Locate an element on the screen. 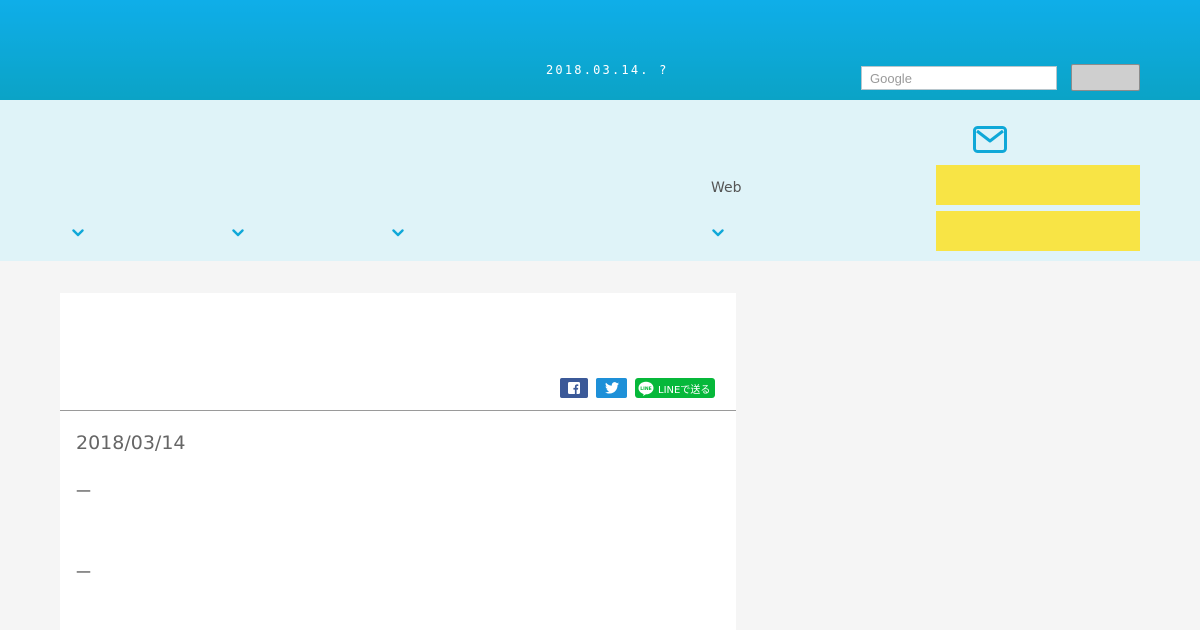  facebook-icon is located at coordinates (574, 388).